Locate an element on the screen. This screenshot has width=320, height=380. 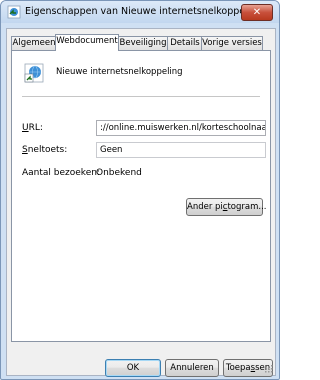
url-field: ://online.muiswerken.nl/korteschoolnaam is located at coordinates (181, 128).